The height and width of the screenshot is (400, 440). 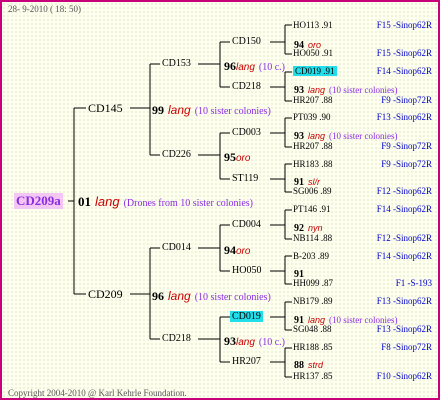 What do you see at coordinates (232, 297) in the screenshot?
I see `cd209-note: (10 sister colonies)` at bounding box center [232, 297].